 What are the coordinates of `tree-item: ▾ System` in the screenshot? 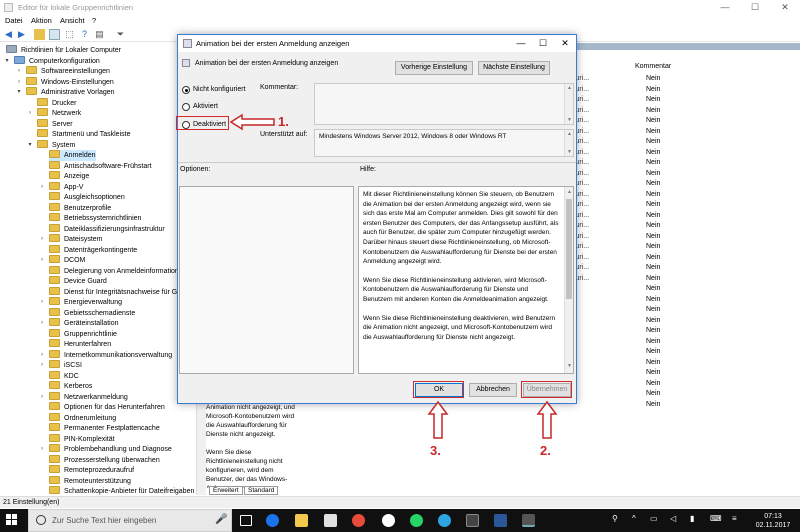 It's located at (51, 145).